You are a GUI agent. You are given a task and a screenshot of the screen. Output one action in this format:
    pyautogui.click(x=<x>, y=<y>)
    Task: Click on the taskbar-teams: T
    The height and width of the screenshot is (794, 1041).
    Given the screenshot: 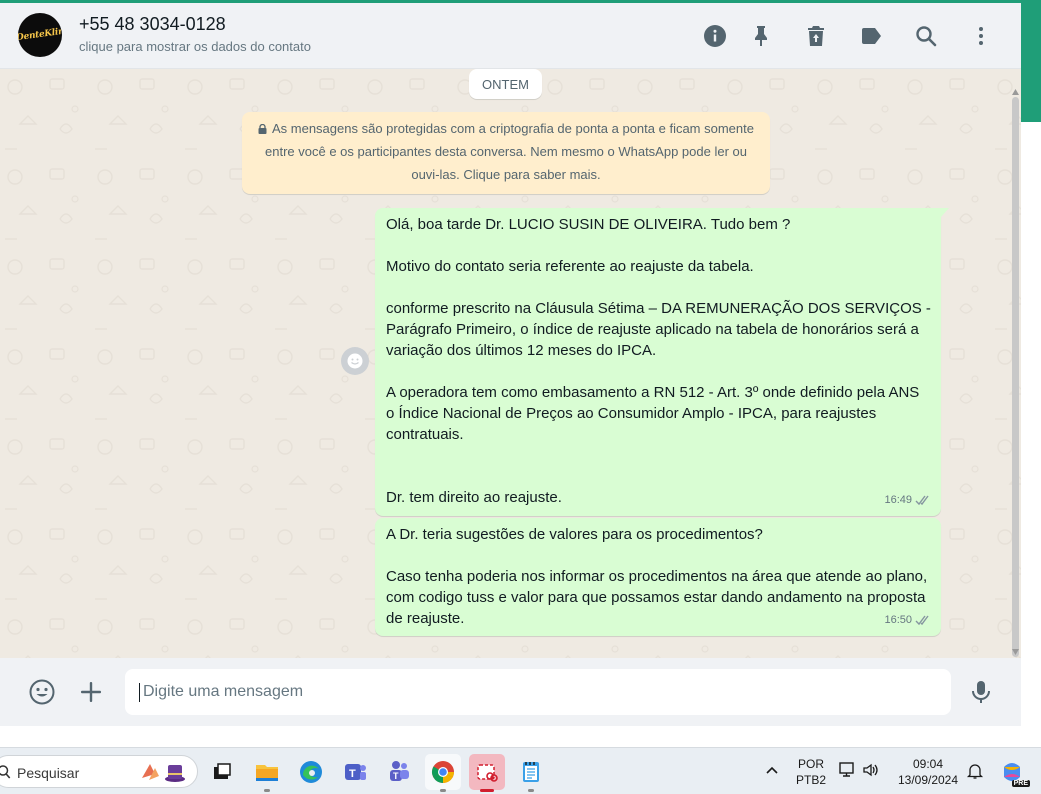 What is the action you would take?
    pyautogui.click(x=399, y=772)
    